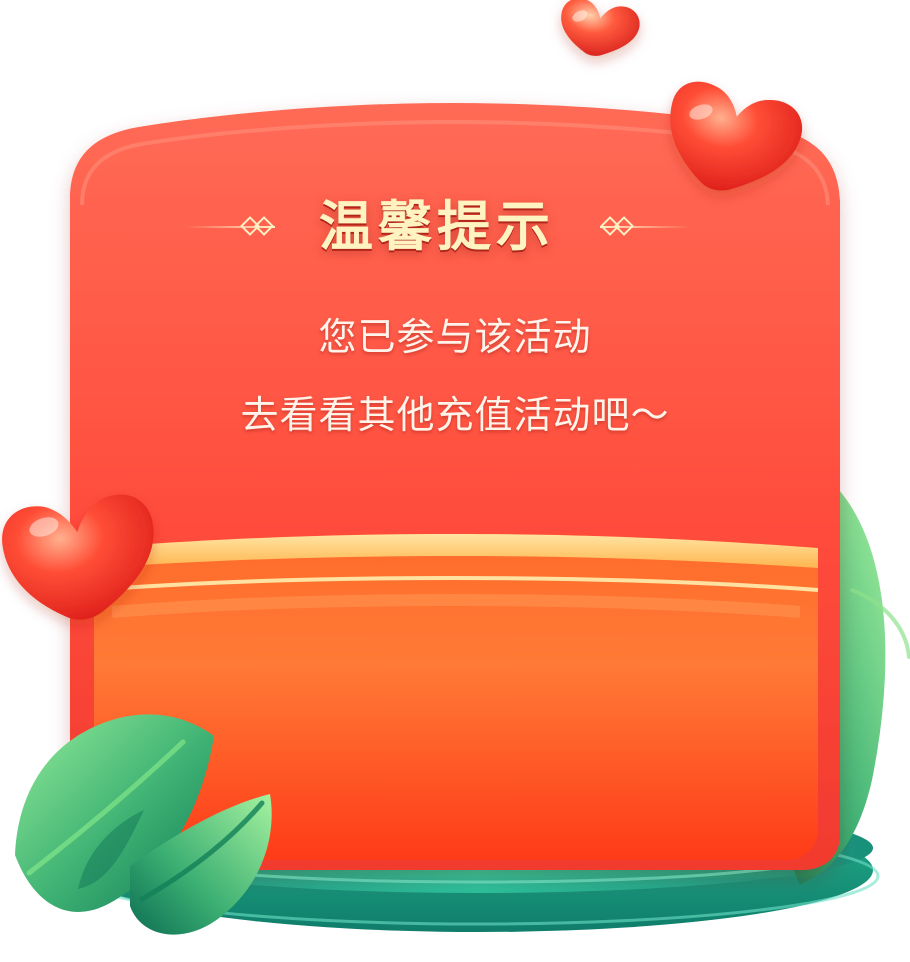  I want to click on dialog-message-line-1: 您已参与该活动, so click(455, 337).